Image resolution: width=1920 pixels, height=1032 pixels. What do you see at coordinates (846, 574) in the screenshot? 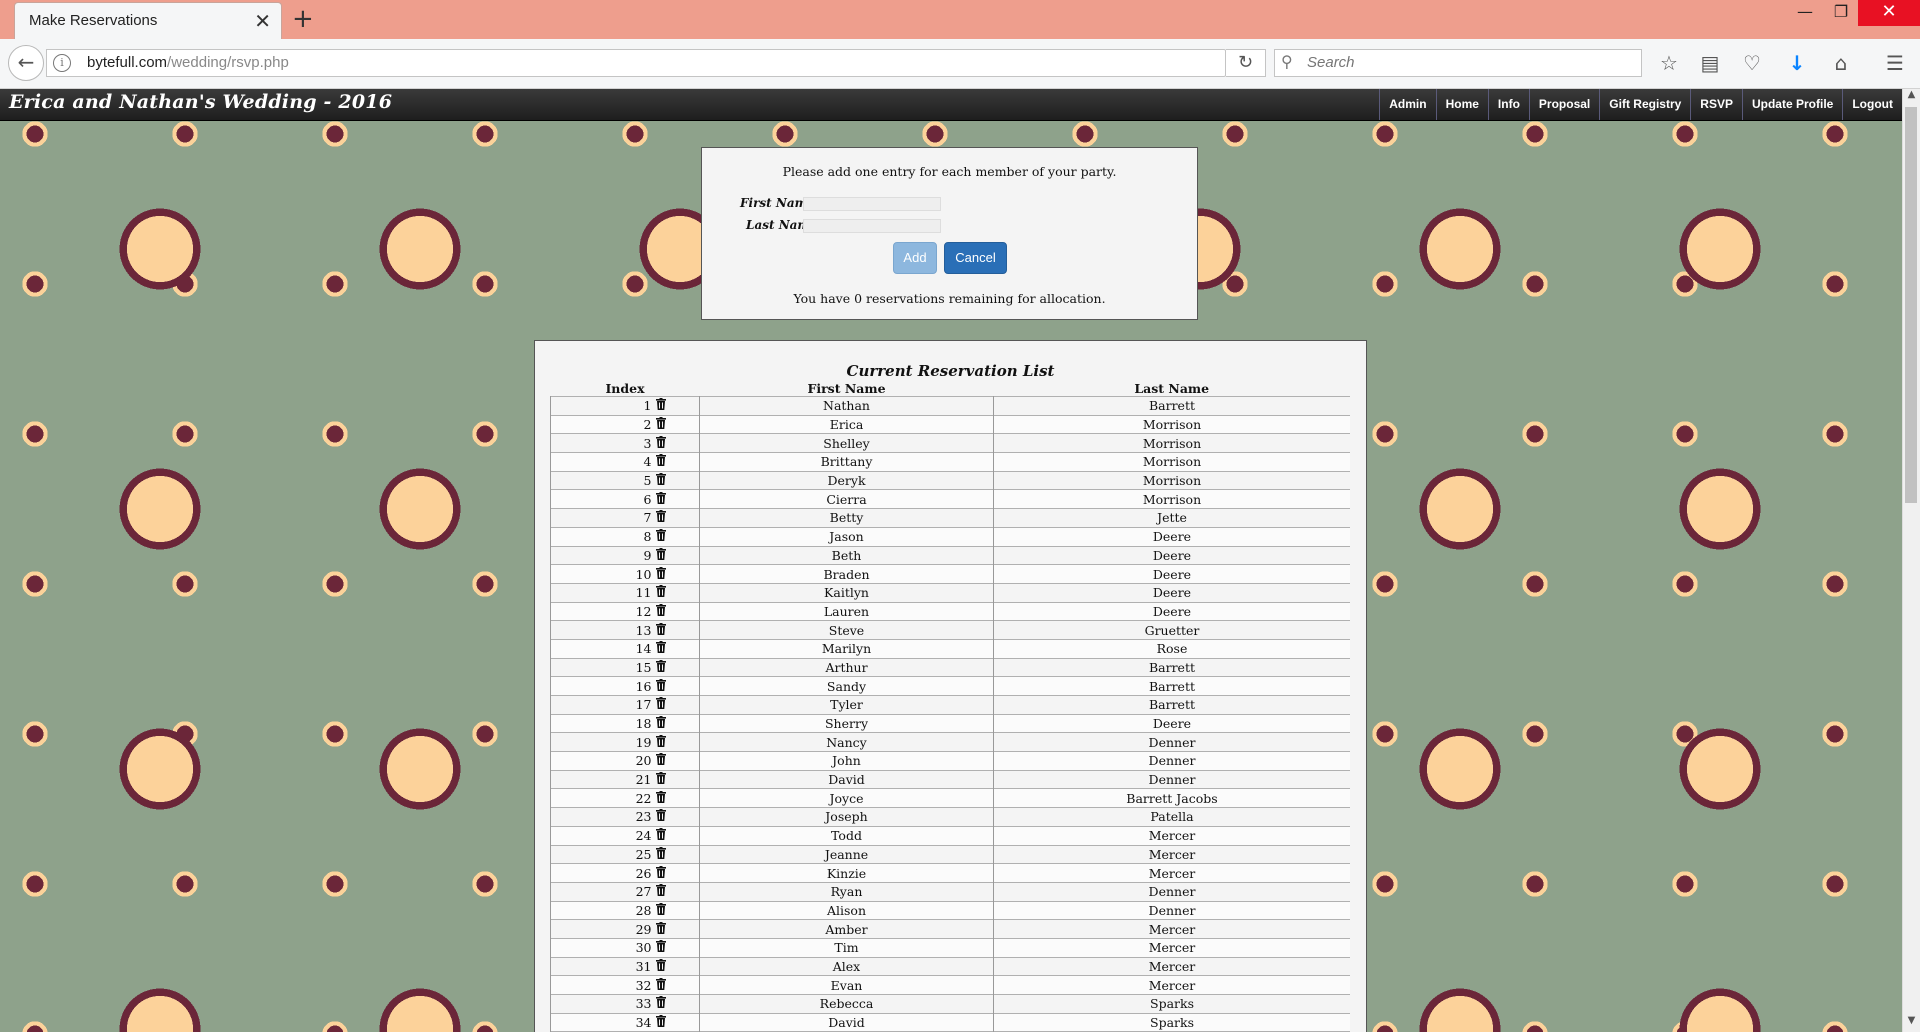
I see `first-name-cell: Braden` at bounding box center [846, 574].